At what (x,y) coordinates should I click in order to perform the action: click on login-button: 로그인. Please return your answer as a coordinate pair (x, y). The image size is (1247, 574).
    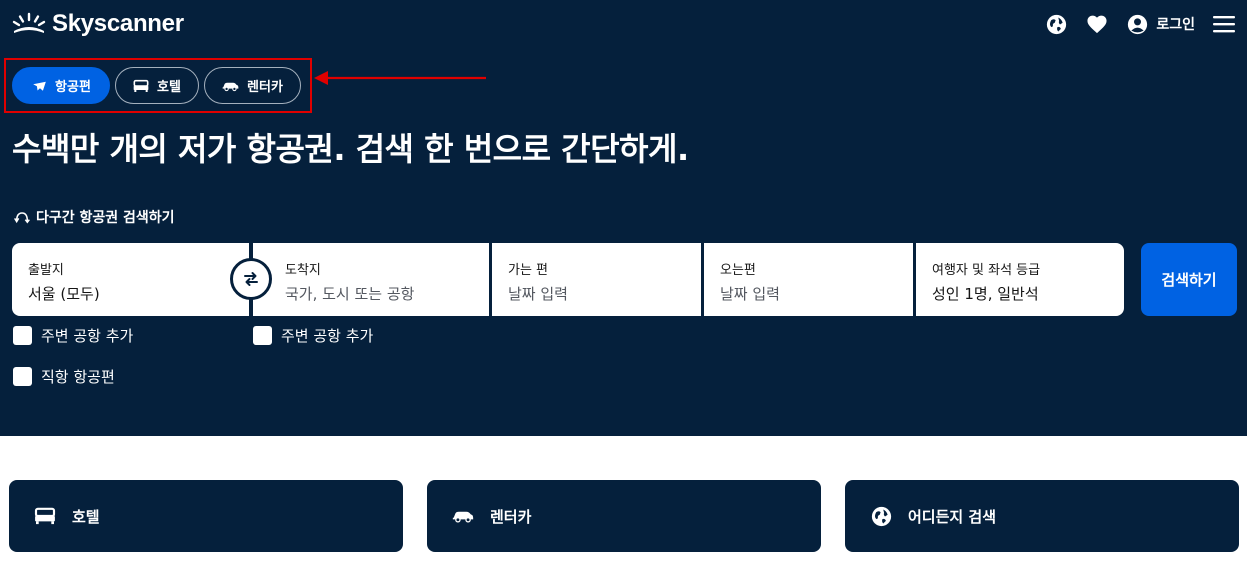
    Looking at the image, I should click on (1161, 24).